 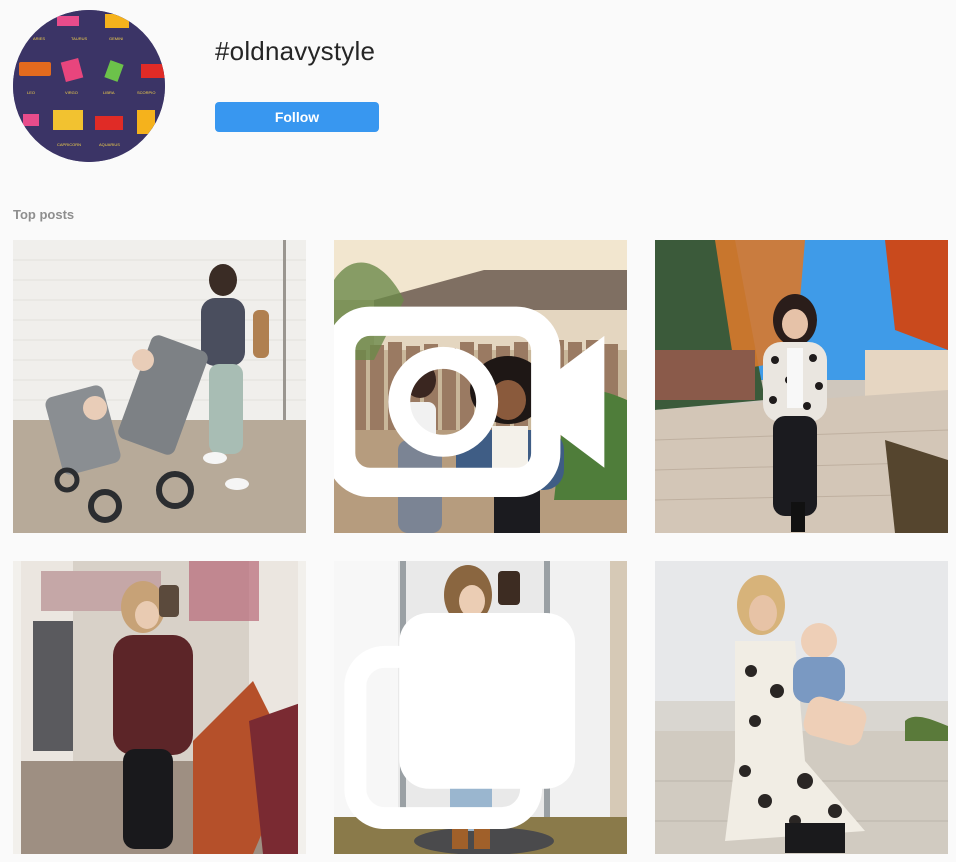 I want to click on svg-text: ARIES, so click(x=39, y=38).